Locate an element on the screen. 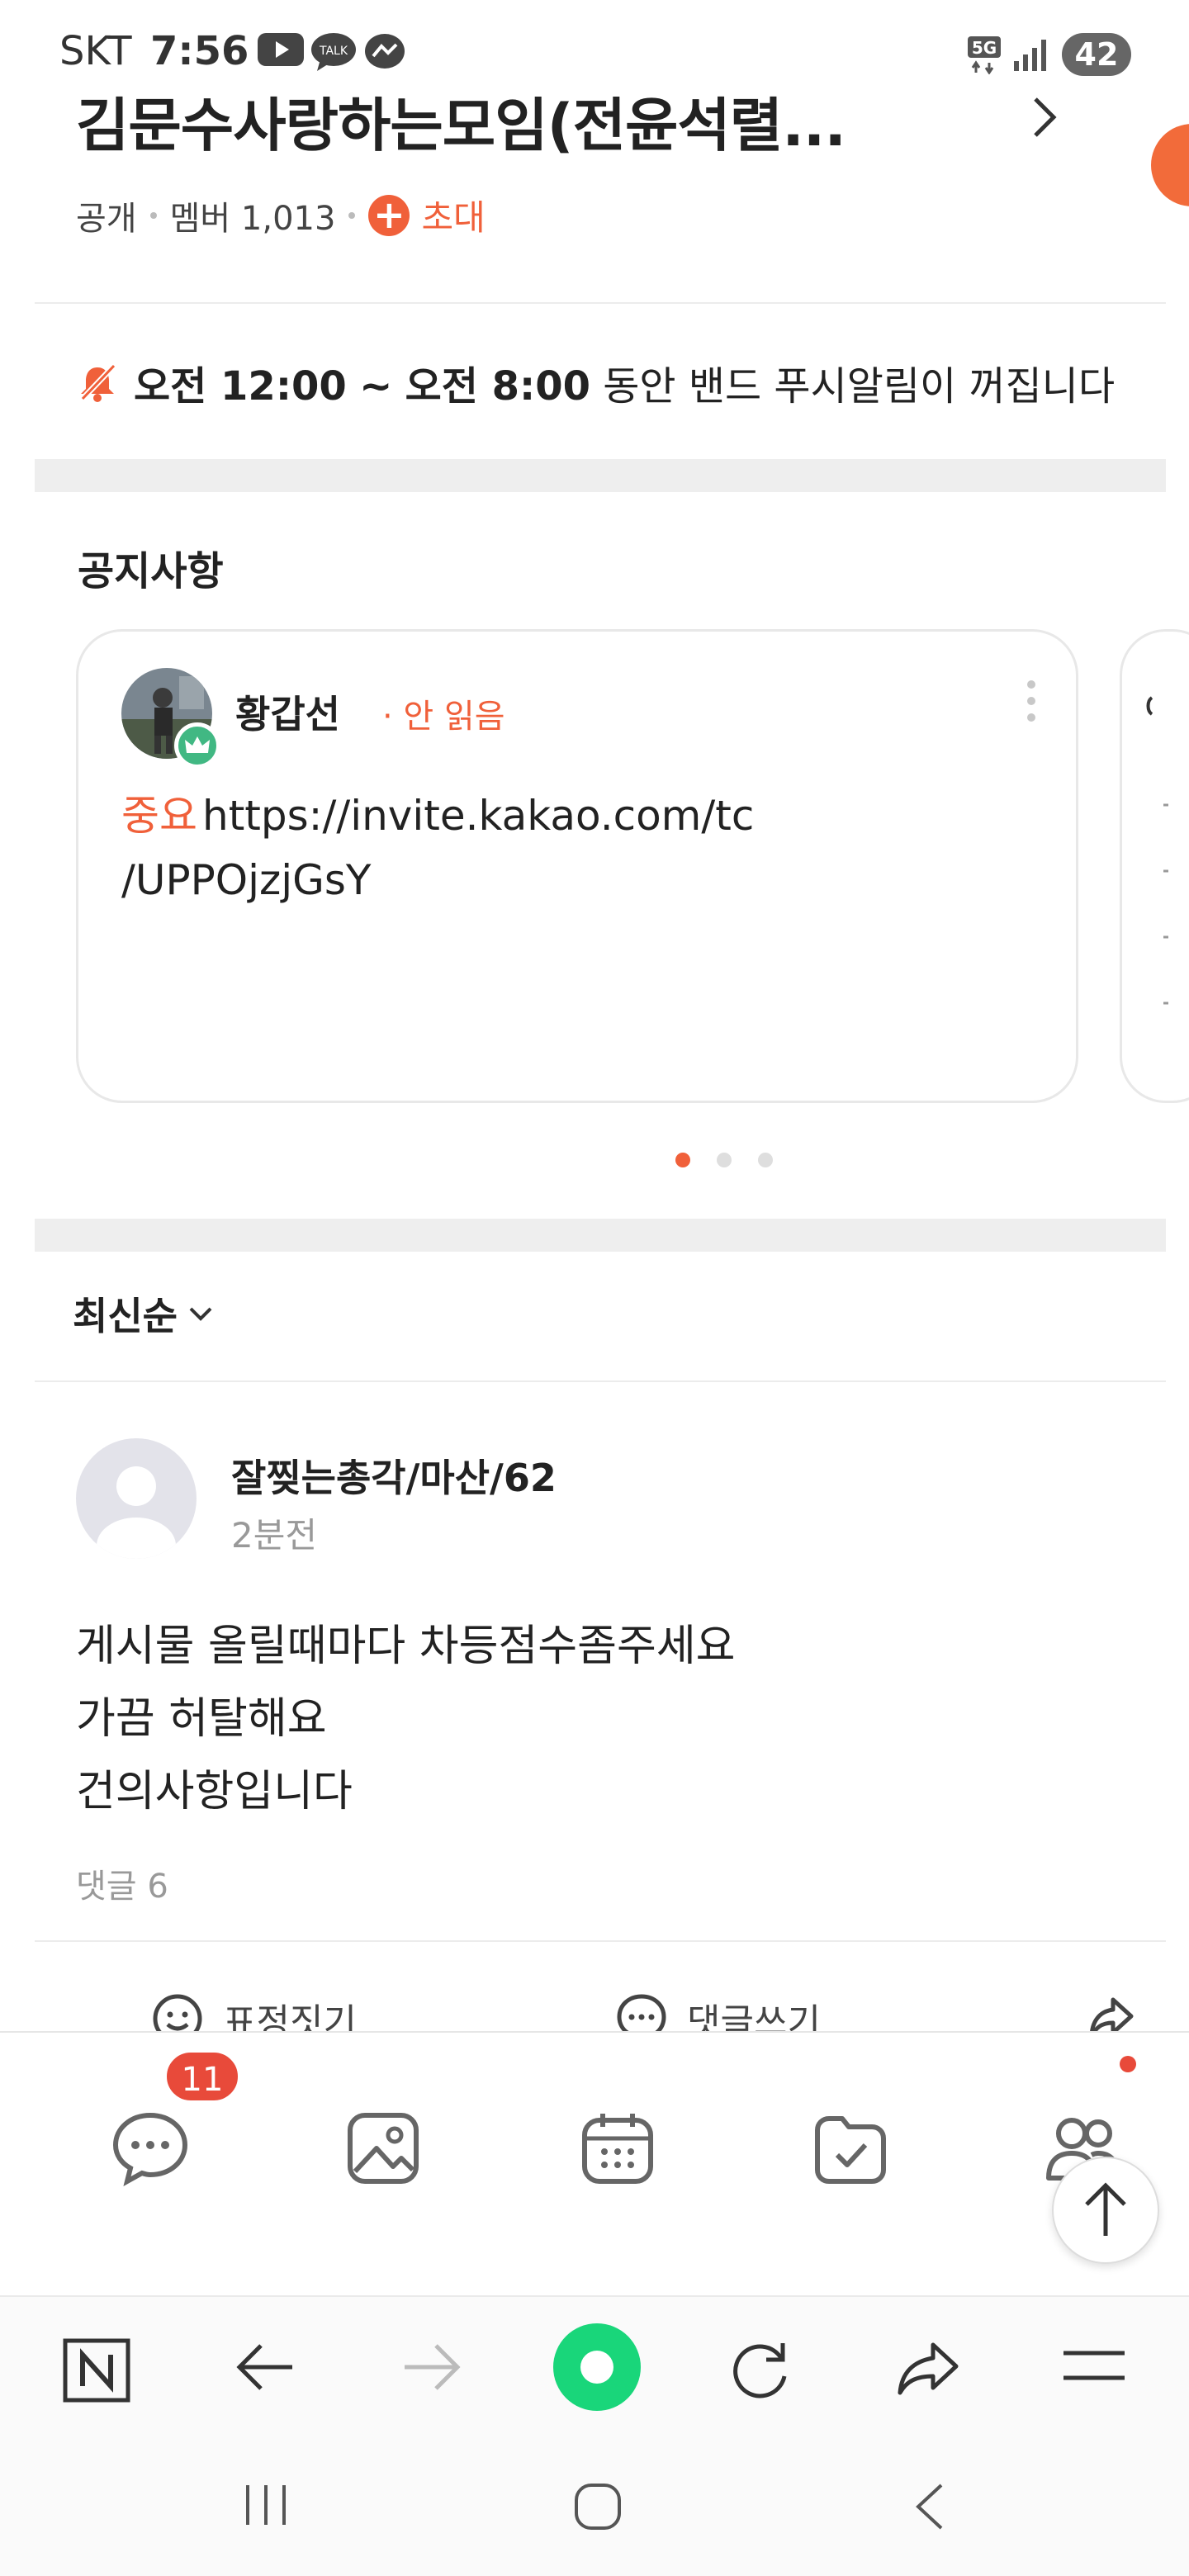  clock: 7:56 is located at coordinates (199, 51).